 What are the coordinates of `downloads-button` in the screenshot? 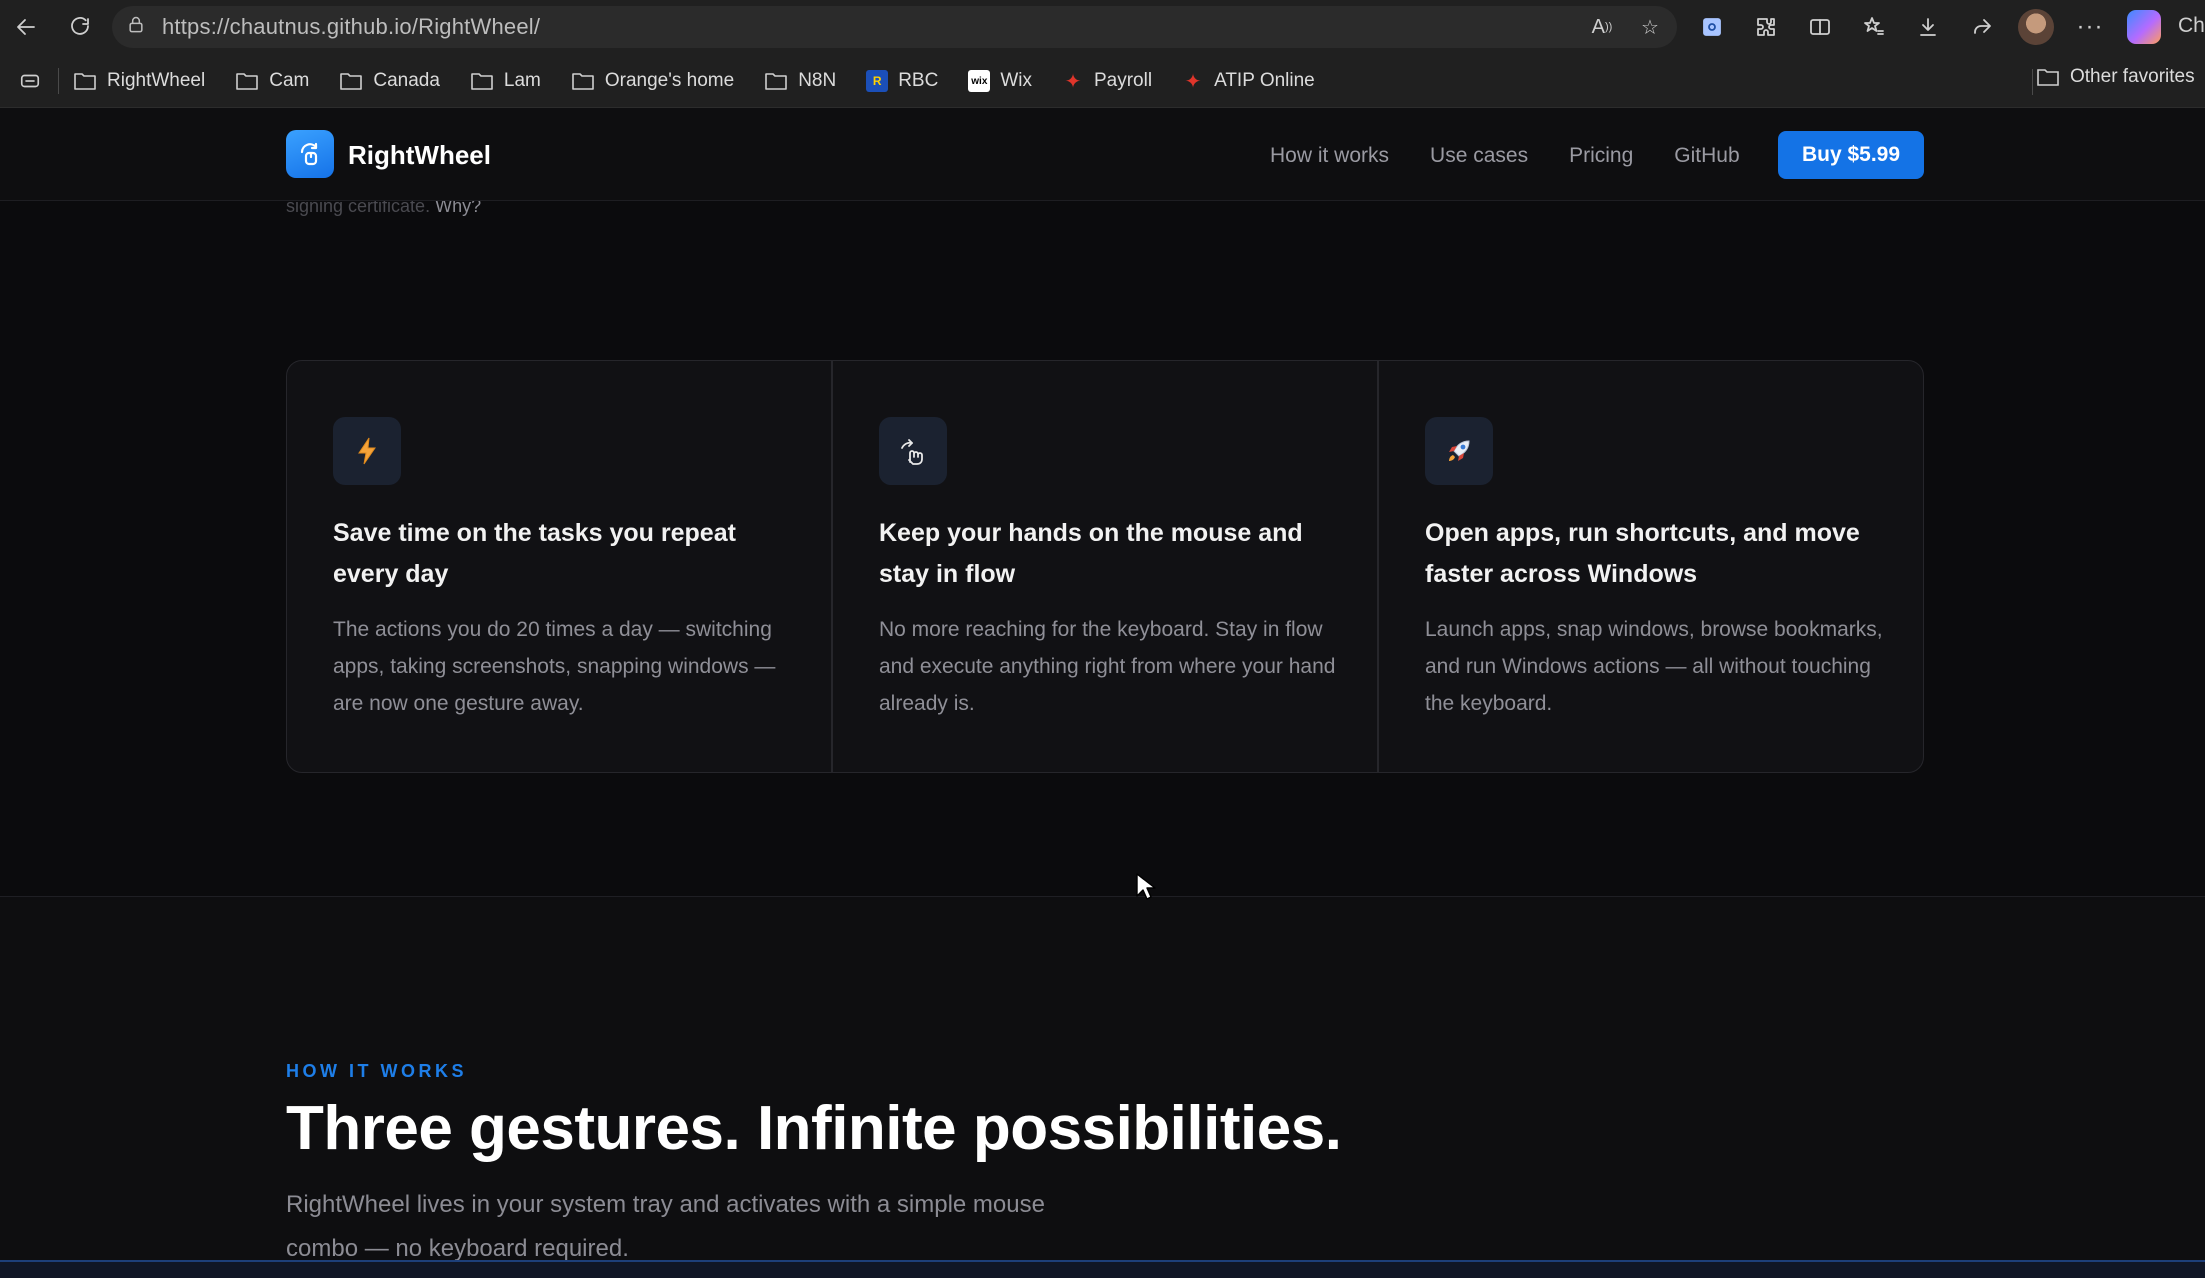 It's located at (1928, 27).